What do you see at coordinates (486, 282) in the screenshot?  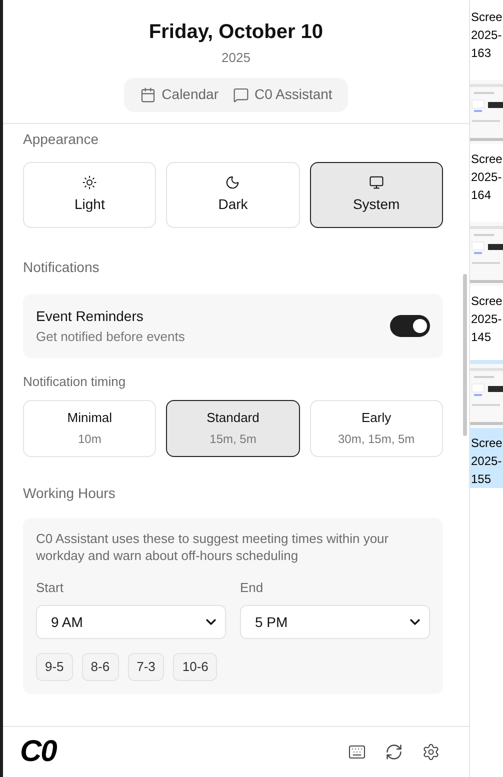 I see `file-tile: Scree 2025- 145` at bounding box center [486, 282].